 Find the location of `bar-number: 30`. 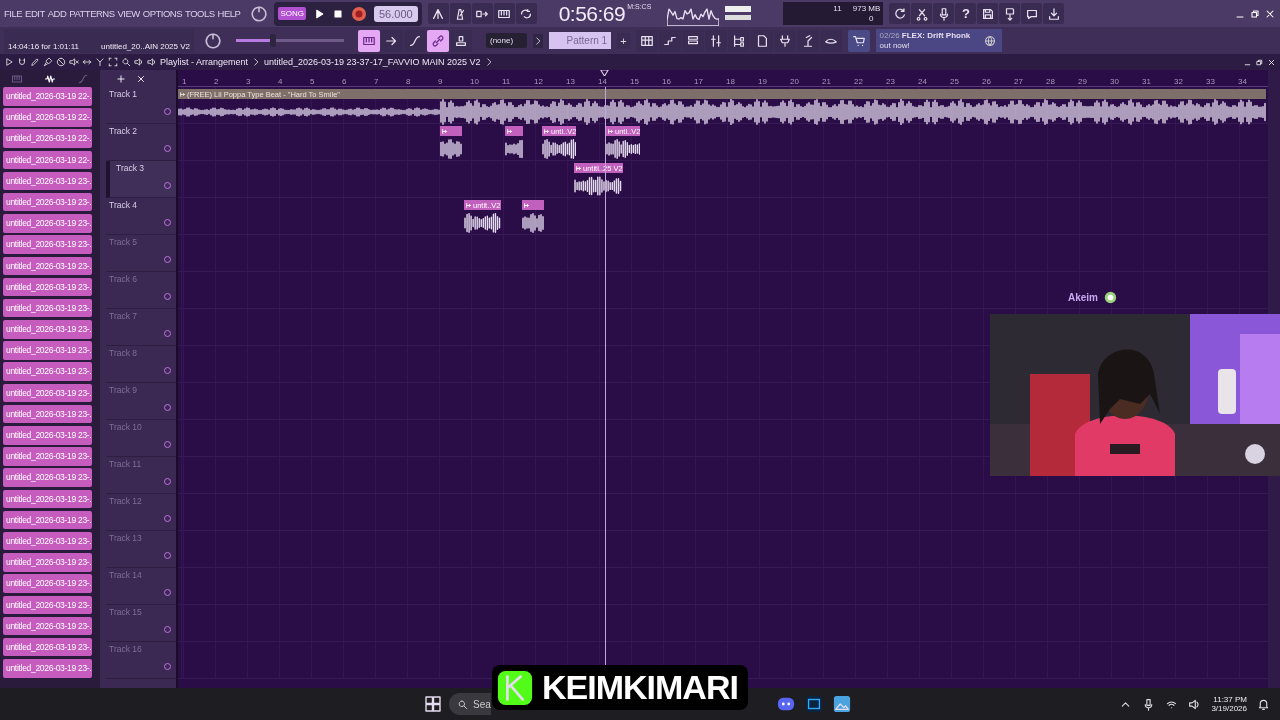

bar-number: 30 is located at coordinates (1114, 81).